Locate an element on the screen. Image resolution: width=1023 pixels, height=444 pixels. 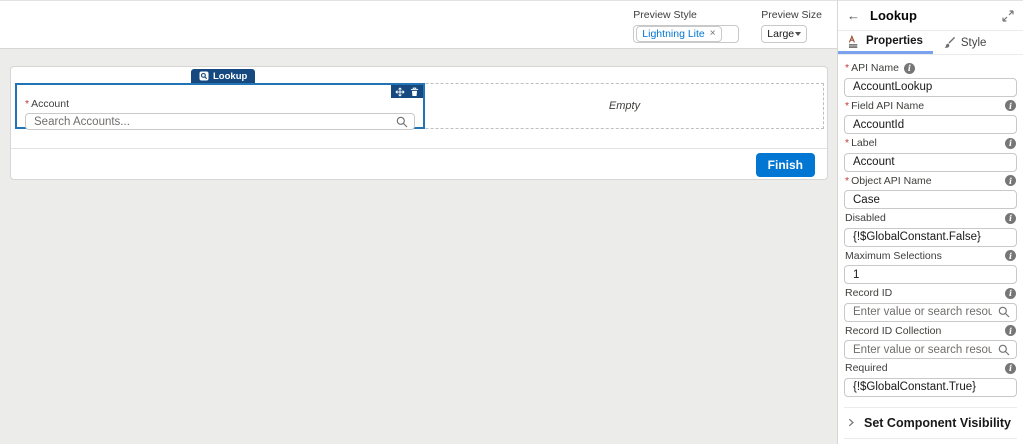
field-group-required: Required is located at coordinates (930, 379).